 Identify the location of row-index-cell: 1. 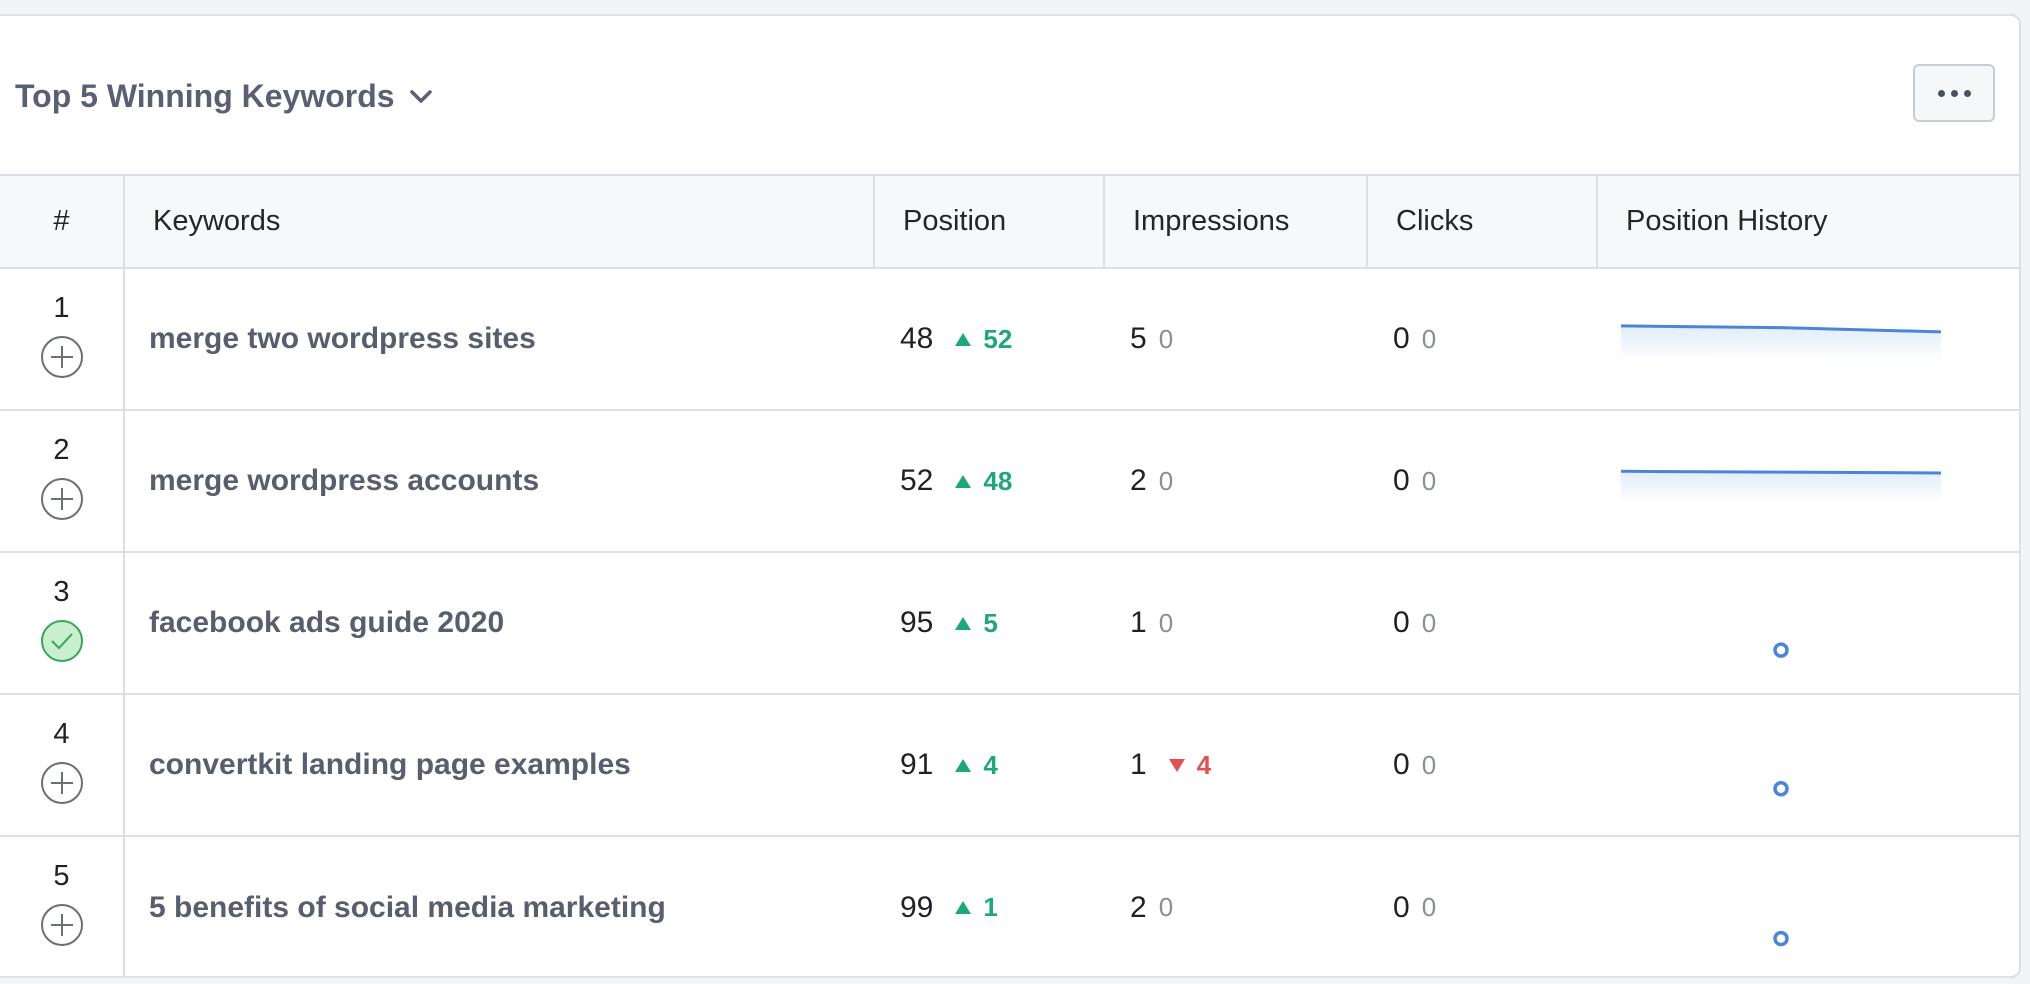
(62, 339).